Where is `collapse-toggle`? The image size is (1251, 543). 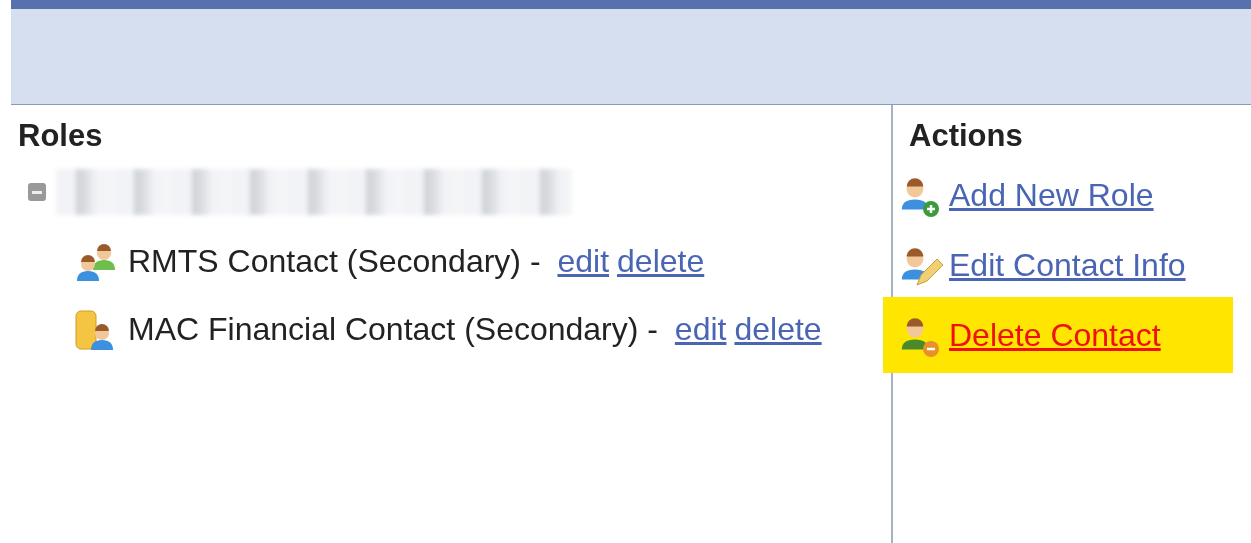 collapse-toggle is located at coordinates (37, 192).